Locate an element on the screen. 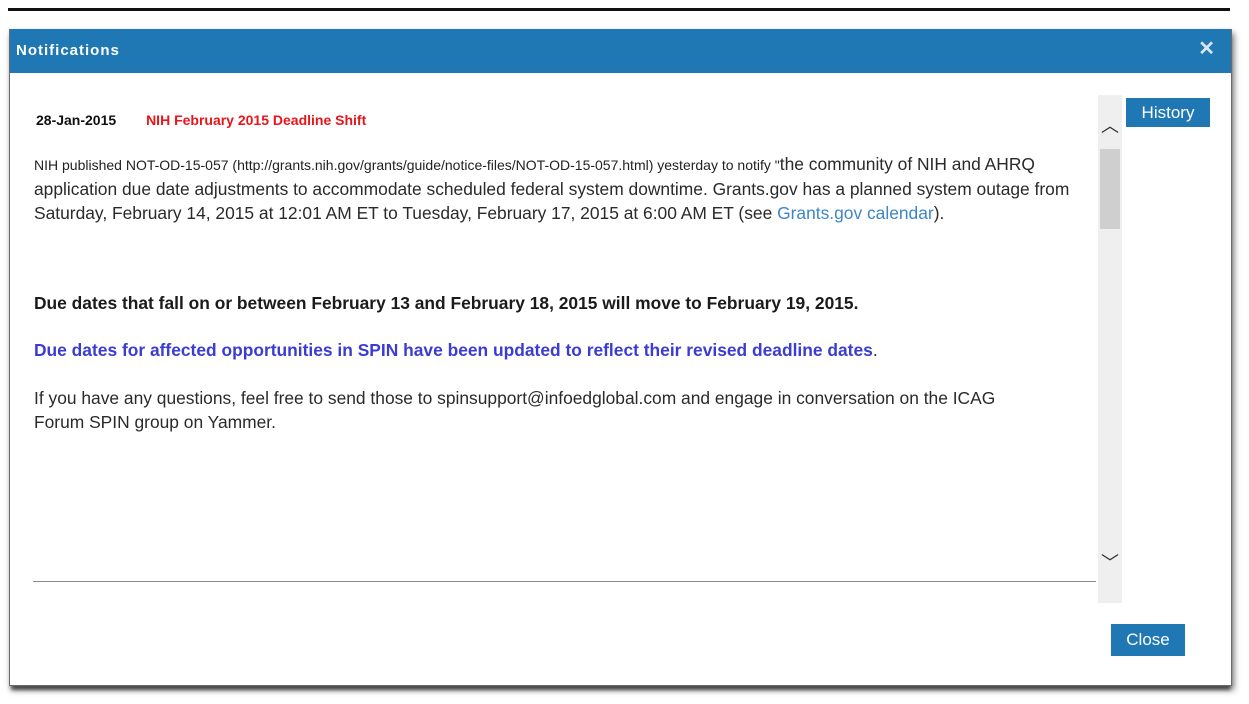 This screenshot has height=704, width=1249. notification-date: 28-Jan-2015 is located at coordinates (76, 120).